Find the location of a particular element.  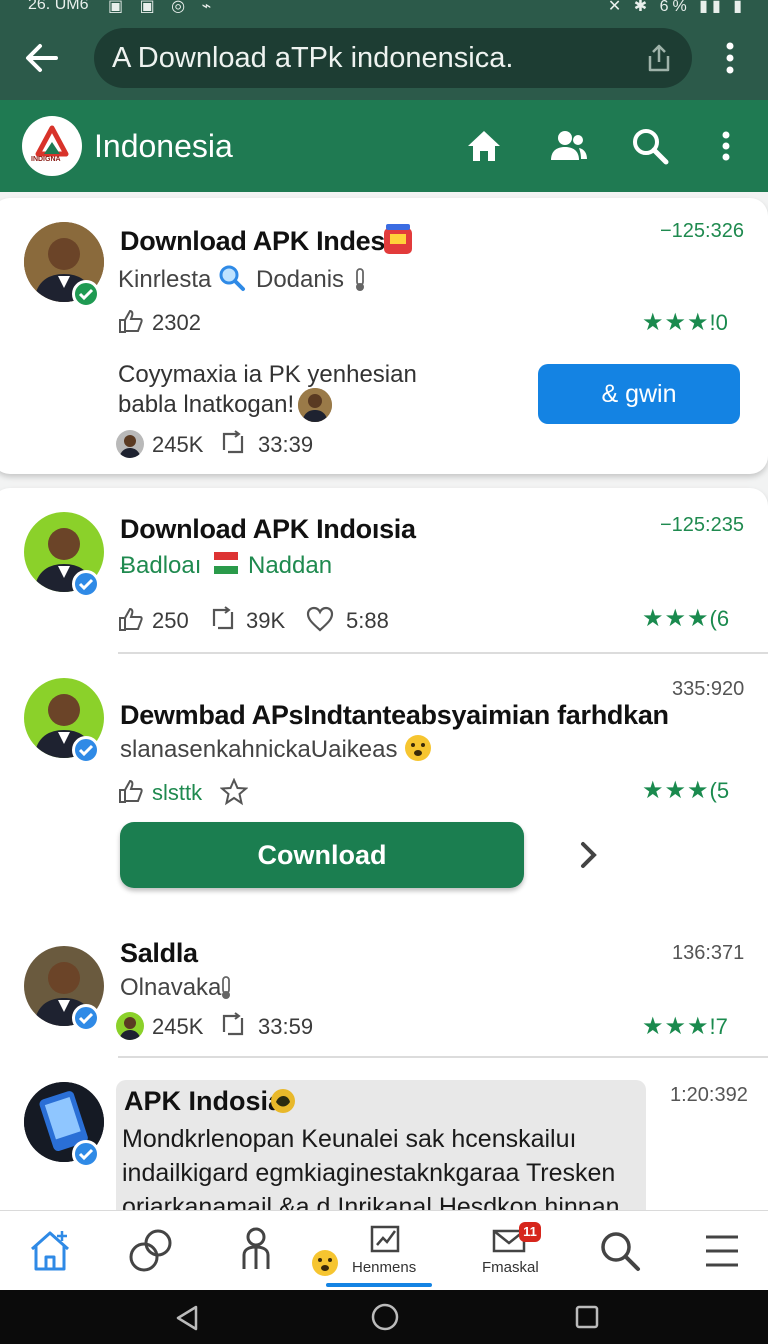

status-right: ✕ ✱ 6% ▮▮ ▮ is located at coordinates (676, 7).